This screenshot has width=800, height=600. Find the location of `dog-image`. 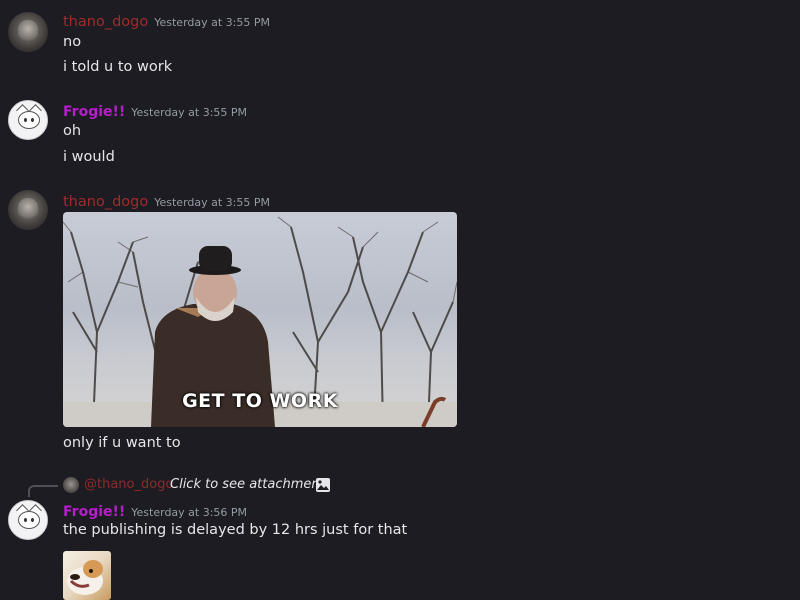

dog-image is located at coordinates (85, 577).